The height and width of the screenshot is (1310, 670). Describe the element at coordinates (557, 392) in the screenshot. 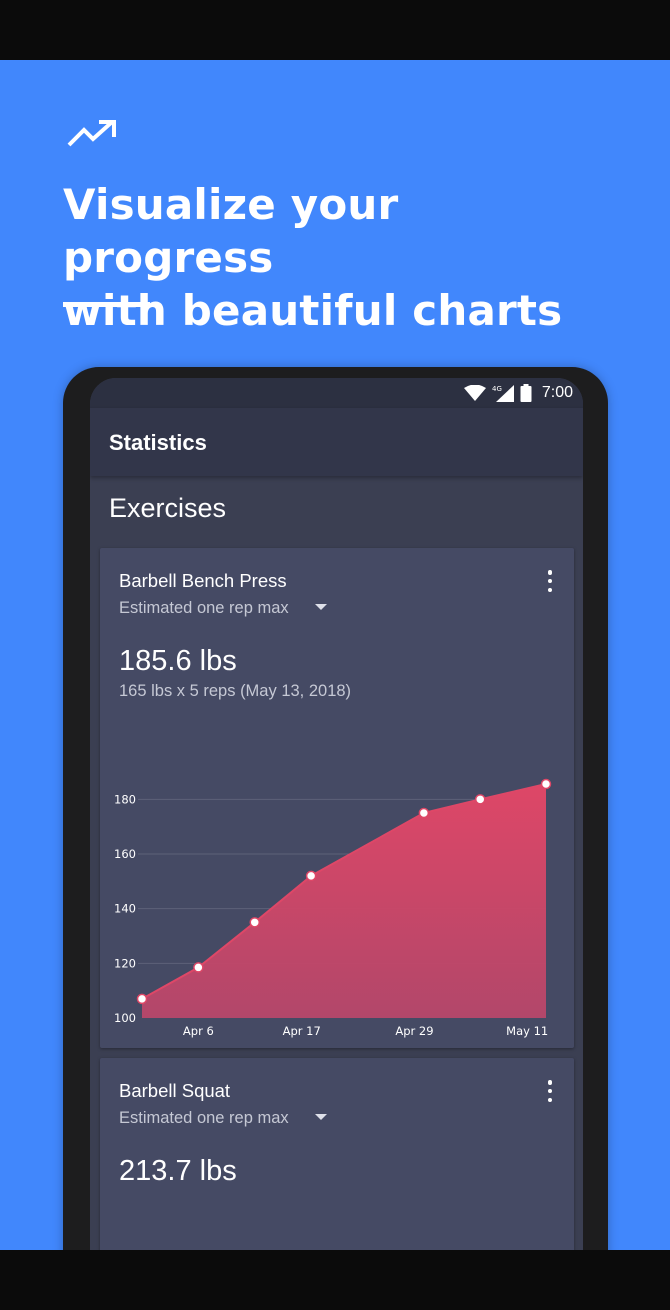

I see `status-time: 7:00` at that location.